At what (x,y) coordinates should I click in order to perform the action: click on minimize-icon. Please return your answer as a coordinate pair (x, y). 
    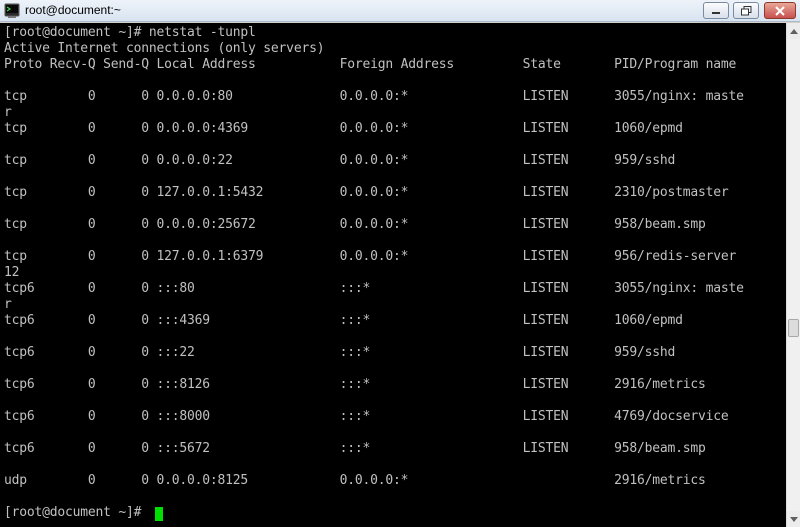
    Looking at the image, I should click on (716, 12).